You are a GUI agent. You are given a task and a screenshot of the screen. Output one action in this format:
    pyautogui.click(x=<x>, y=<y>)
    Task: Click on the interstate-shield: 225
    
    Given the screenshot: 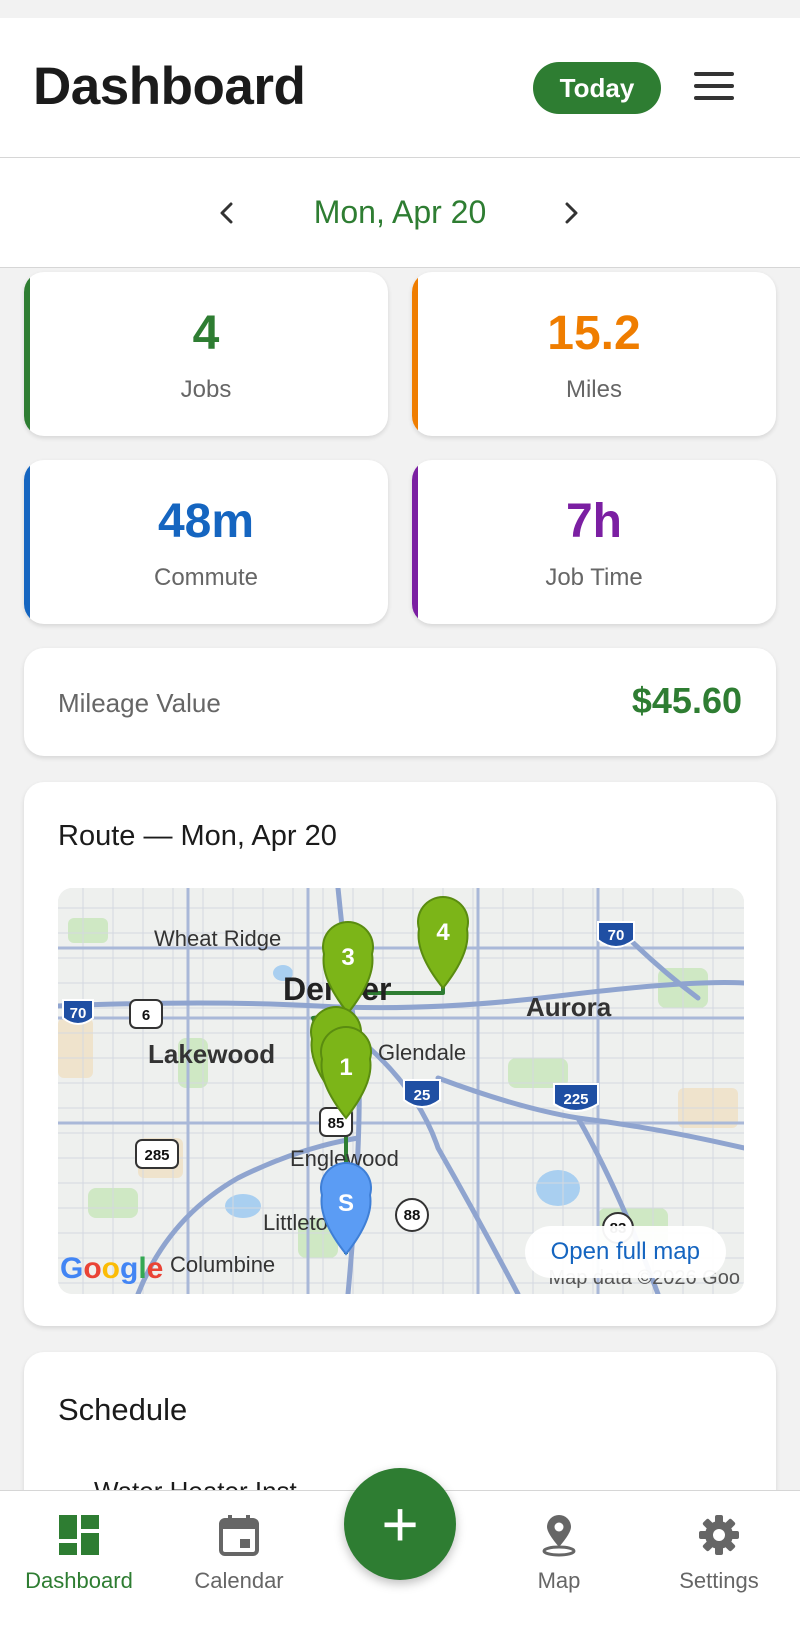 What is the action you would take?
    pyautogui.click(x=576, y=1097)
    